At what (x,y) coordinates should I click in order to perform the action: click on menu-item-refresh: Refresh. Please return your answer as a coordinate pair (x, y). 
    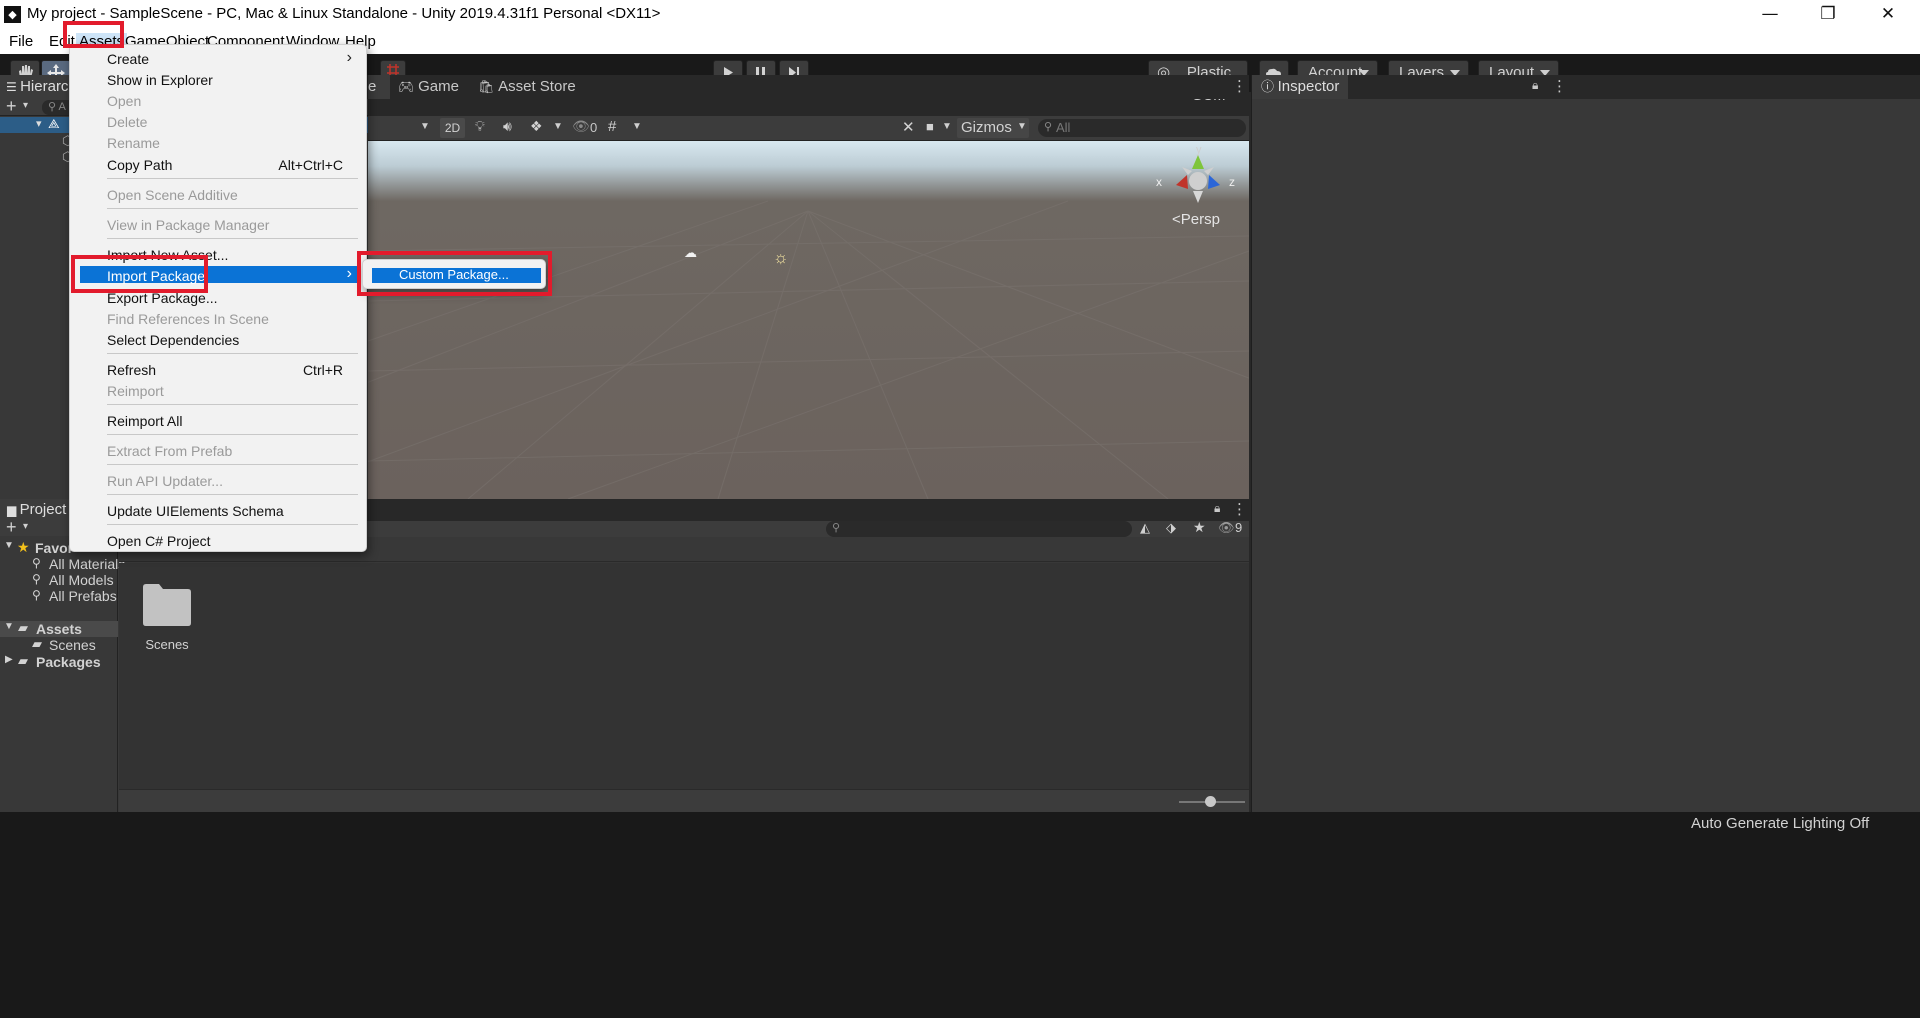
    Looking at the image, I should click on (131, 370).